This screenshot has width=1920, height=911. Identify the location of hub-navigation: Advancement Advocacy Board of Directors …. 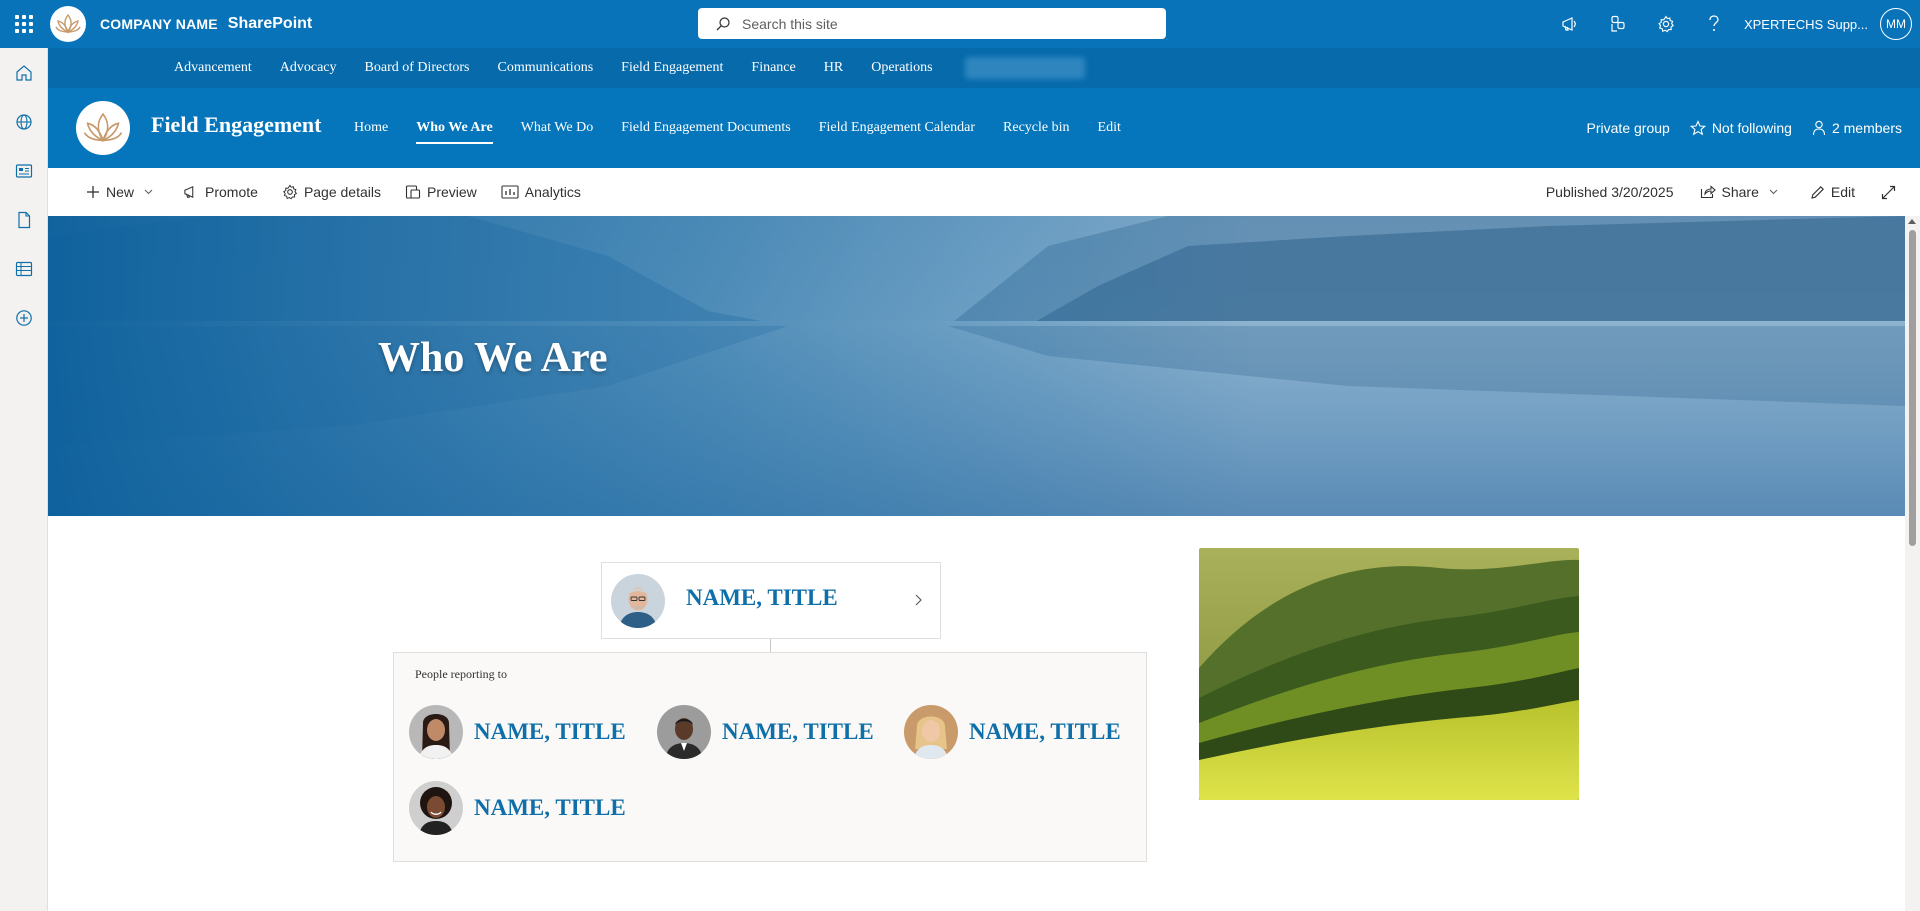
(984, 68).